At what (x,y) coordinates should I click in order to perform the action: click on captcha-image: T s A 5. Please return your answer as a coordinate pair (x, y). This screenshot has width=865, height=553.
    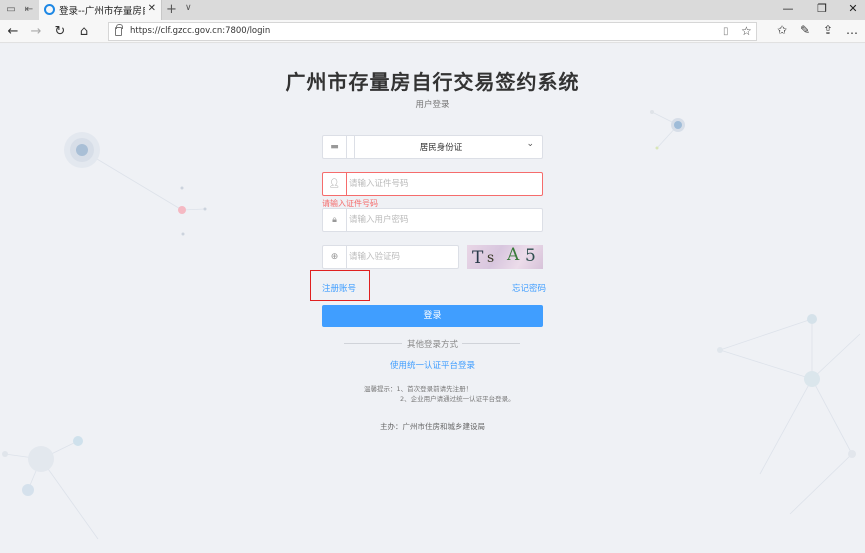
    Looking at the image, I should click on (505, 257).